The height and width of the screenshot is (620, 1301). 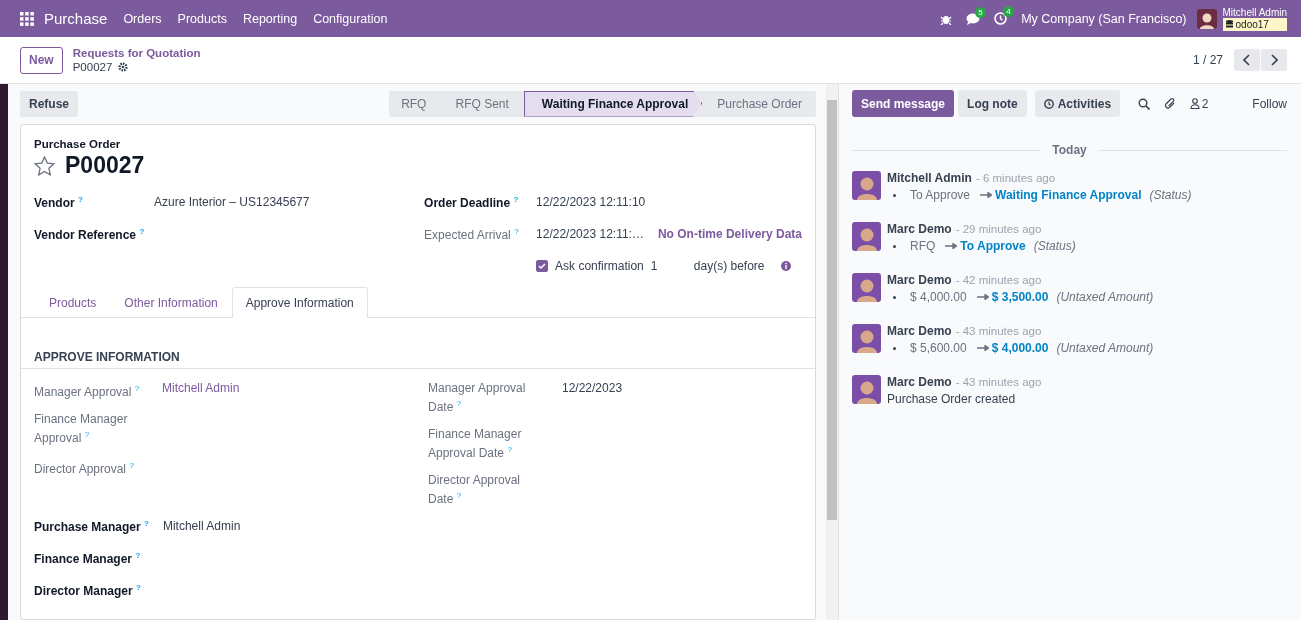 I want to click on field-value: Azure Interior – US12345677, so click(x=232, y=202).